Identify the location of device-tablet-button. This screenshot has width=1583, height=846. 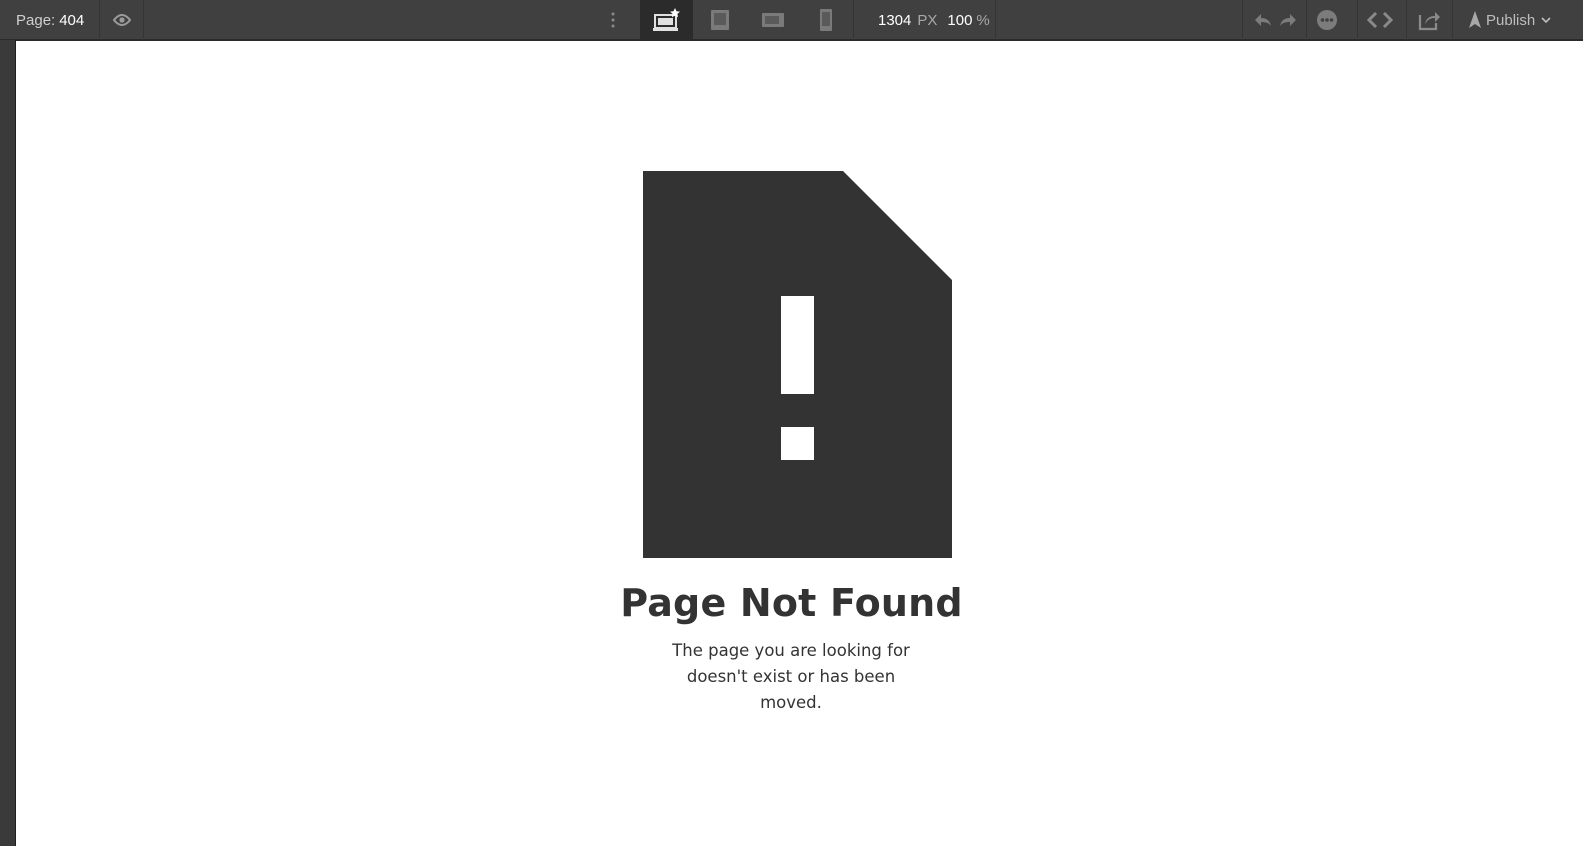
(719, 20).